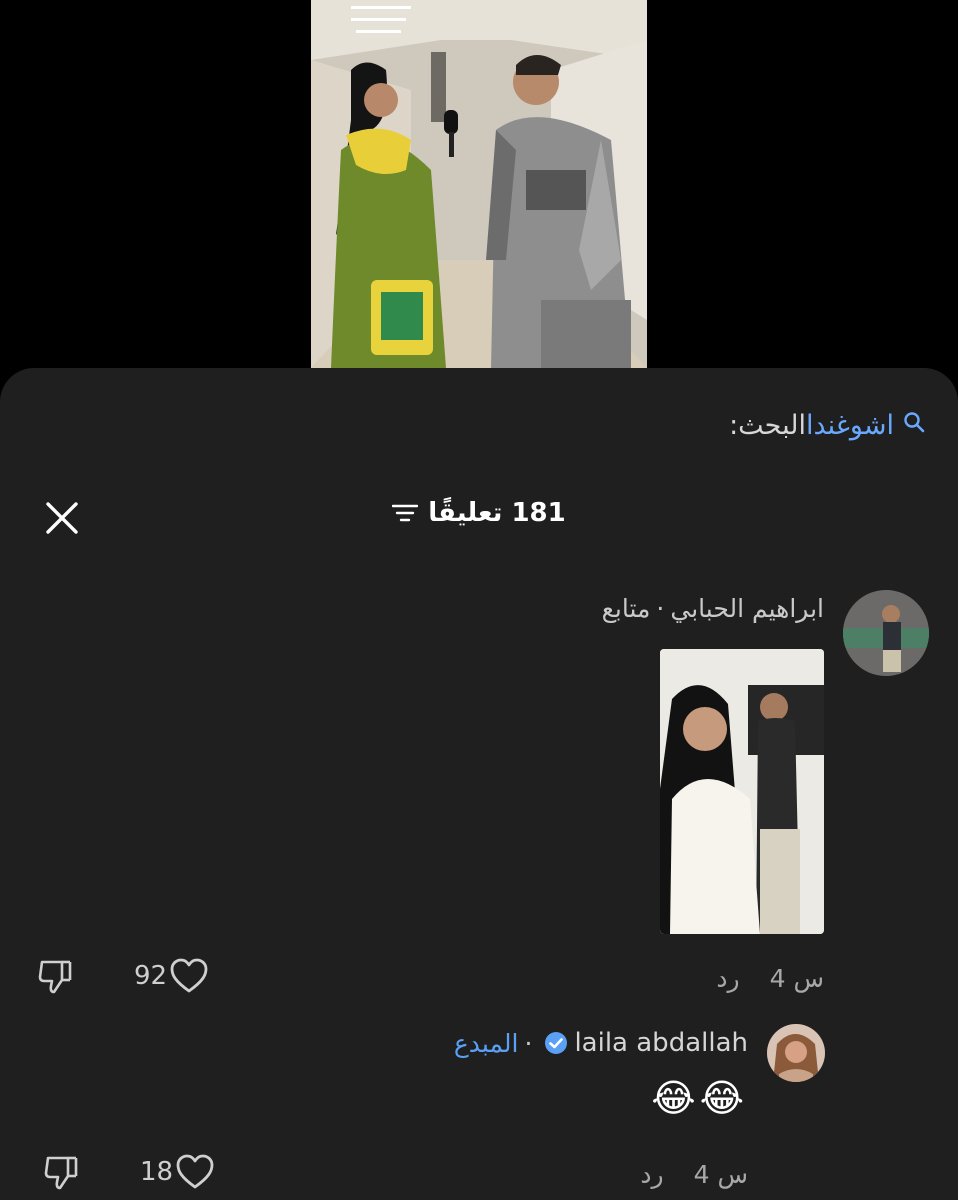 This screenshot has width=958, height=1200. What do you see at coordinates (486, 1043) in the screenshot?
I see `creator-badge: المبدع` at bounding box center [486, 1043].